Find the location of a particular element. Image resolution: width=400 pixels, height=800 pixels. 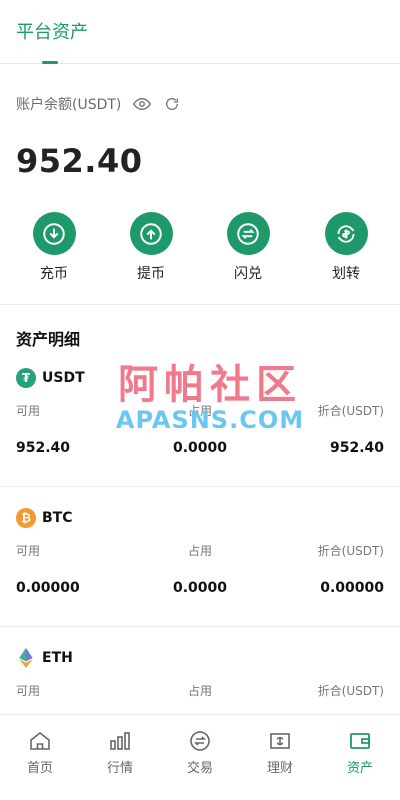

tab-platform-assets: 平台资产 is located at coordinates (52, 31).